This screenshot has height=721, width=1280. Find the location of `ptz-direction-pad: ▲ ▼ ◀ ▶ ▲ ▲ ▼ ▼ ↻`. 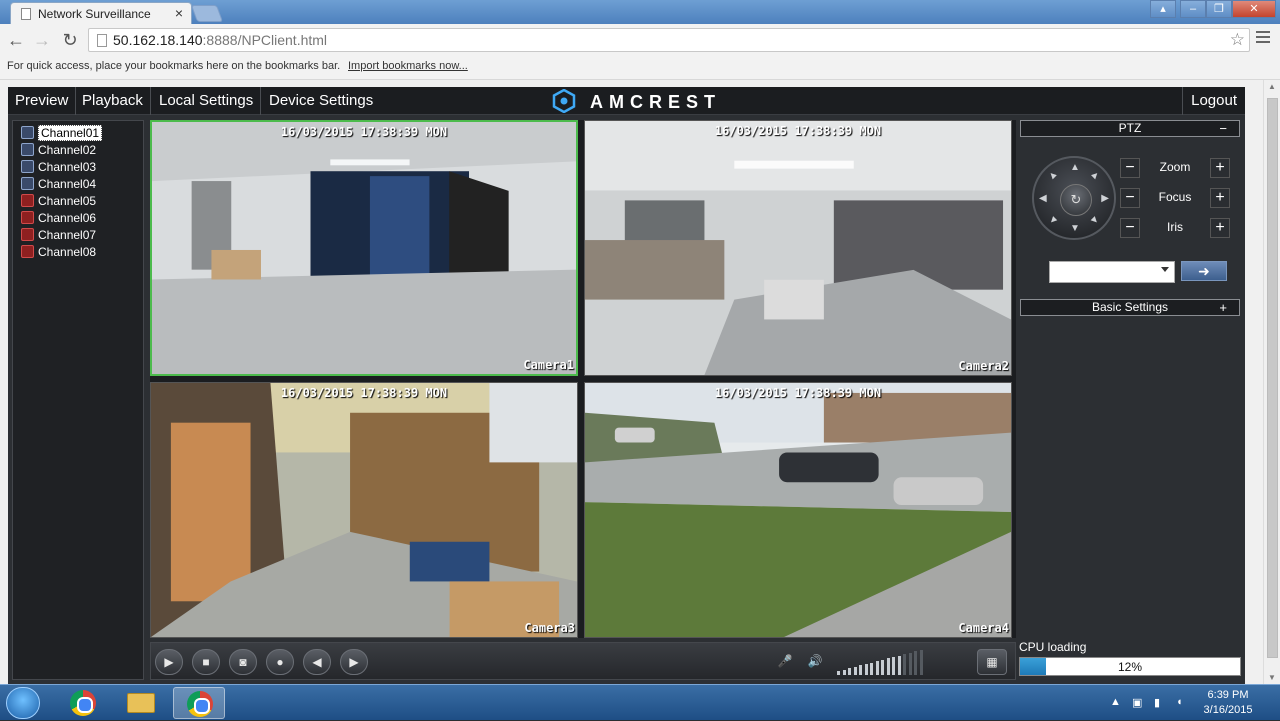

ptz-direction-pad: ▲ ▼ ◀ ▶ ▲ ▲ ▼ ▼ ↻ is located at coordinates (1074, 198).